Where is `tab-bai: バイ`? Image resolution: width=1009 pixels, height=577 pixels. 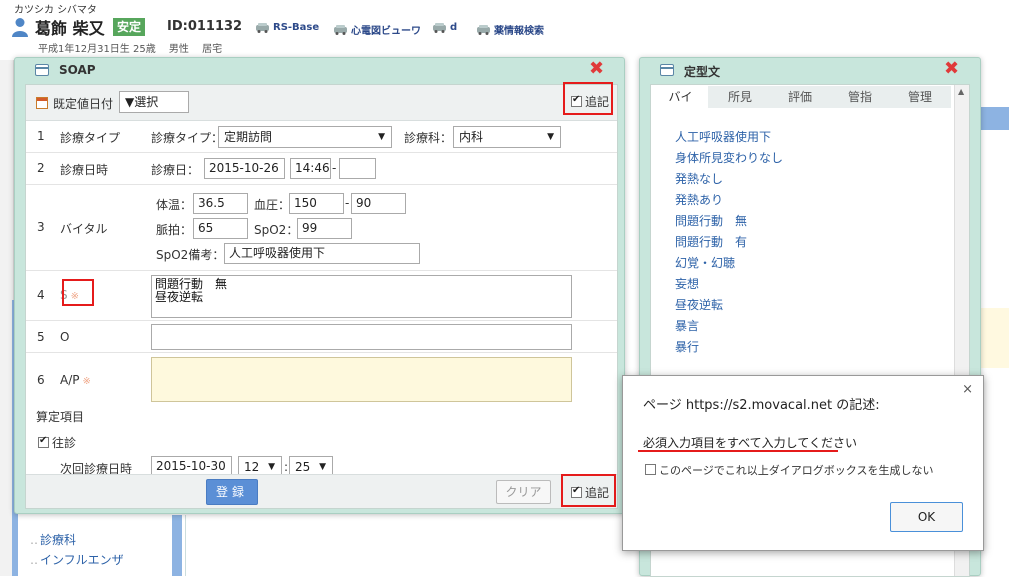 tab-bai: バイ is located at coordinates (680, 97).